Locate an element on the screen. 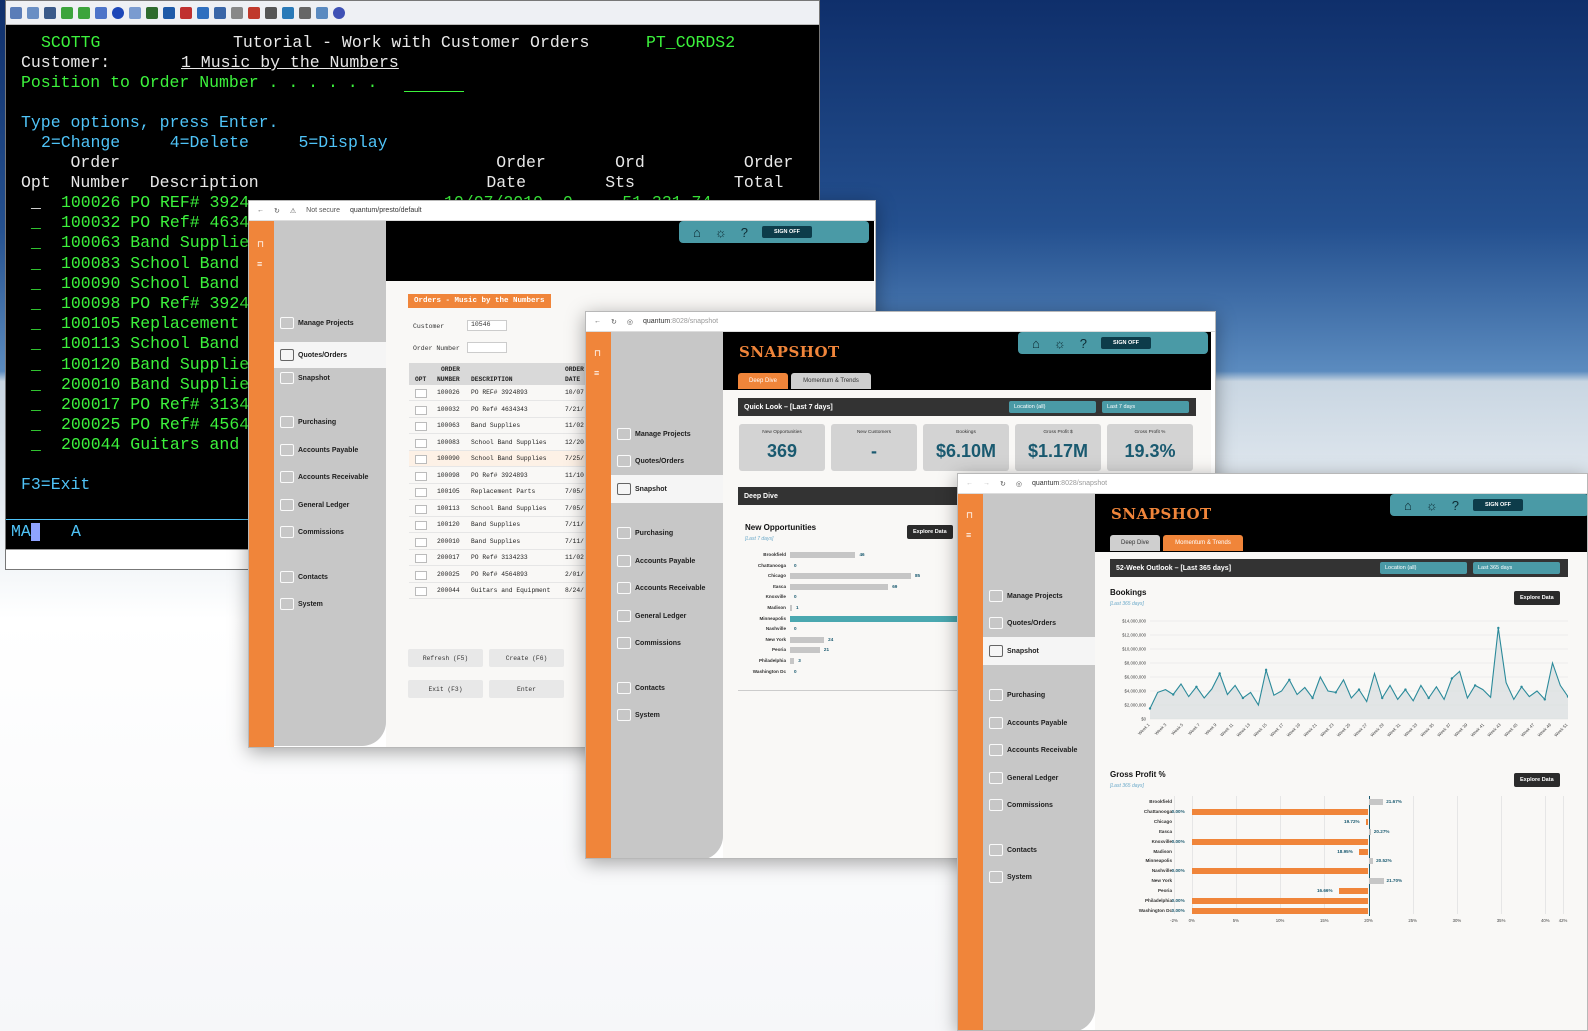  grid-icon is located at coordinates (220, 12).